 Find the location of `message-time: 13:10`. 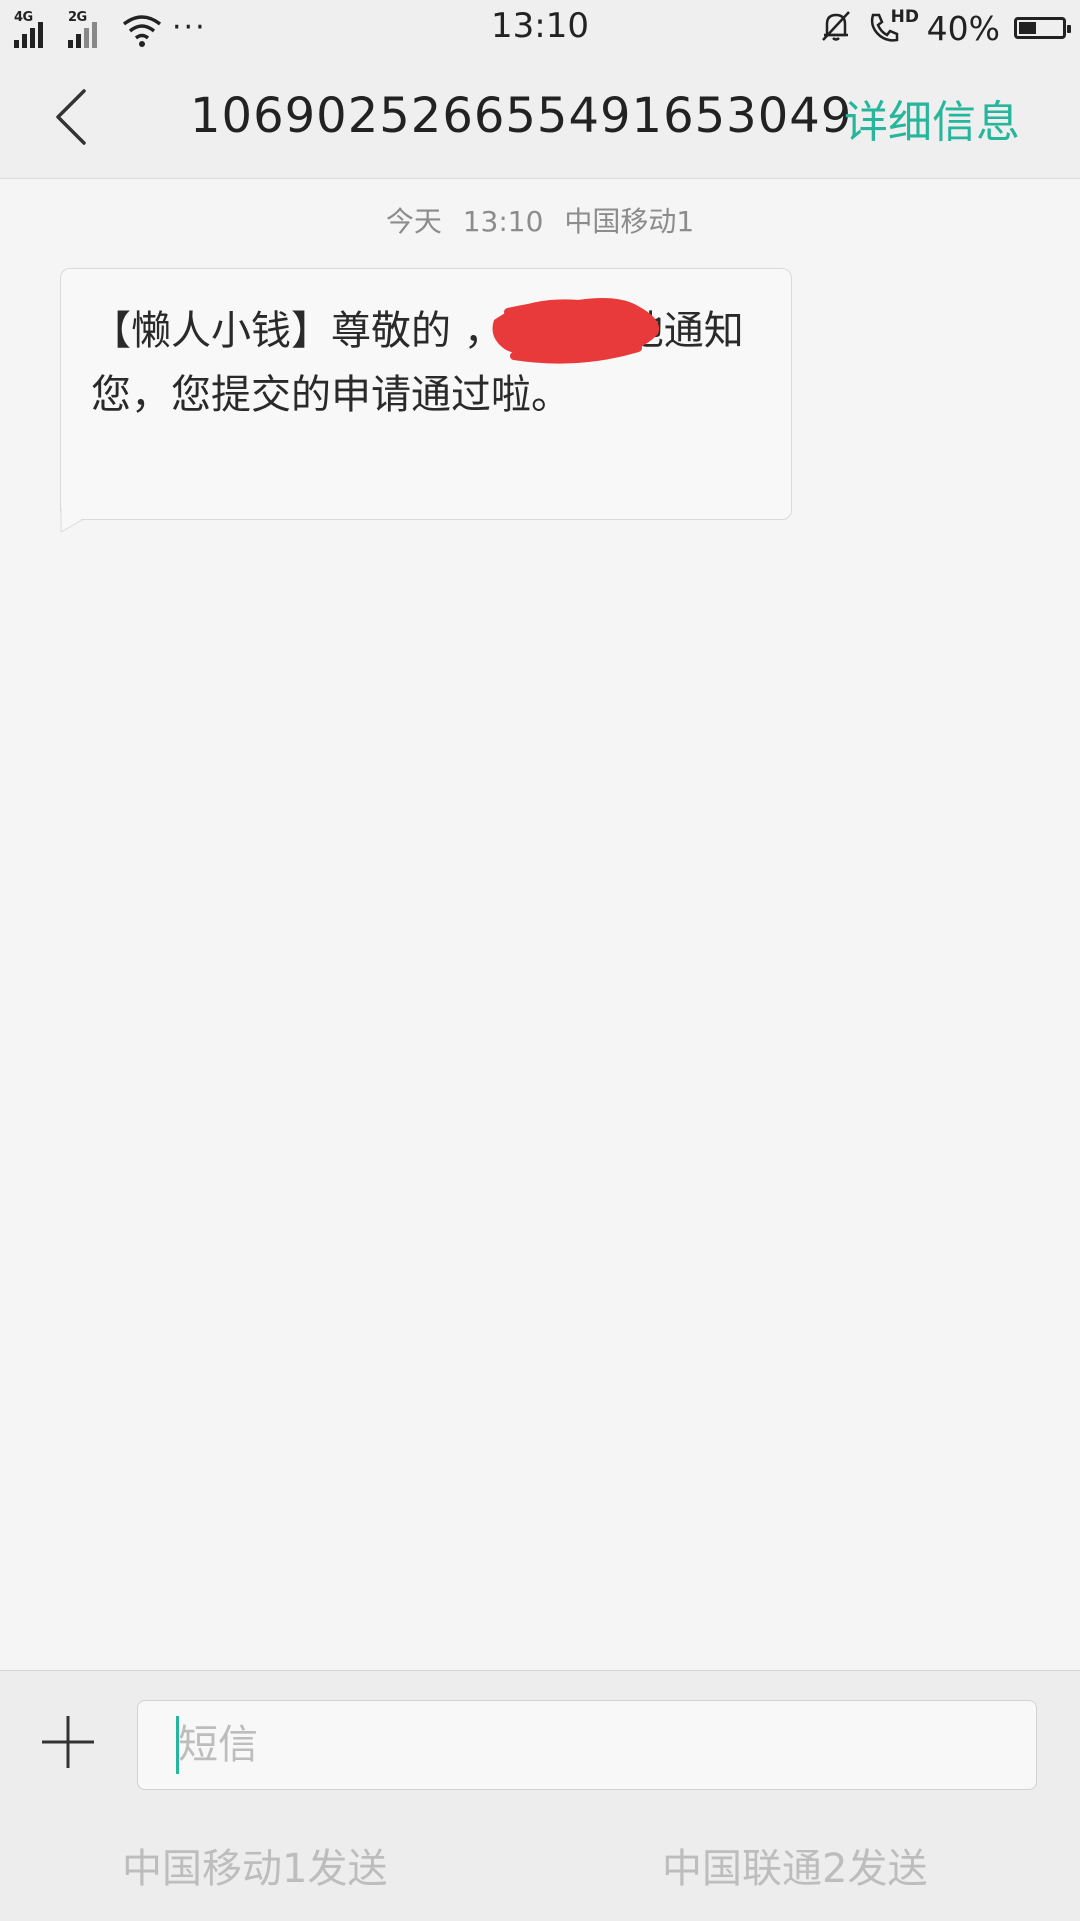

message-time: 13:10 is located at coordinates (503, 221).